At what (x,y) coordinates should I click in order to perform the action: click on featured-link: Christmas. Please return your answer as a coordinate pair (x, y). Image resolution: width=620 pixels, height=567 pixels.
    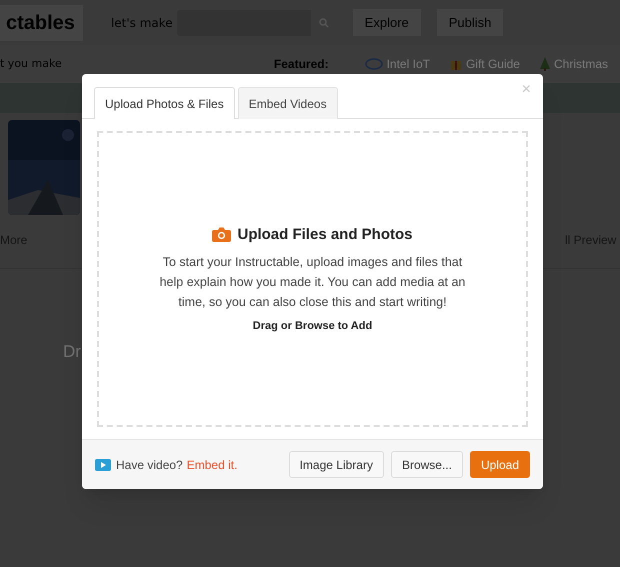
    Looking at the image, I should click on (581, 64).